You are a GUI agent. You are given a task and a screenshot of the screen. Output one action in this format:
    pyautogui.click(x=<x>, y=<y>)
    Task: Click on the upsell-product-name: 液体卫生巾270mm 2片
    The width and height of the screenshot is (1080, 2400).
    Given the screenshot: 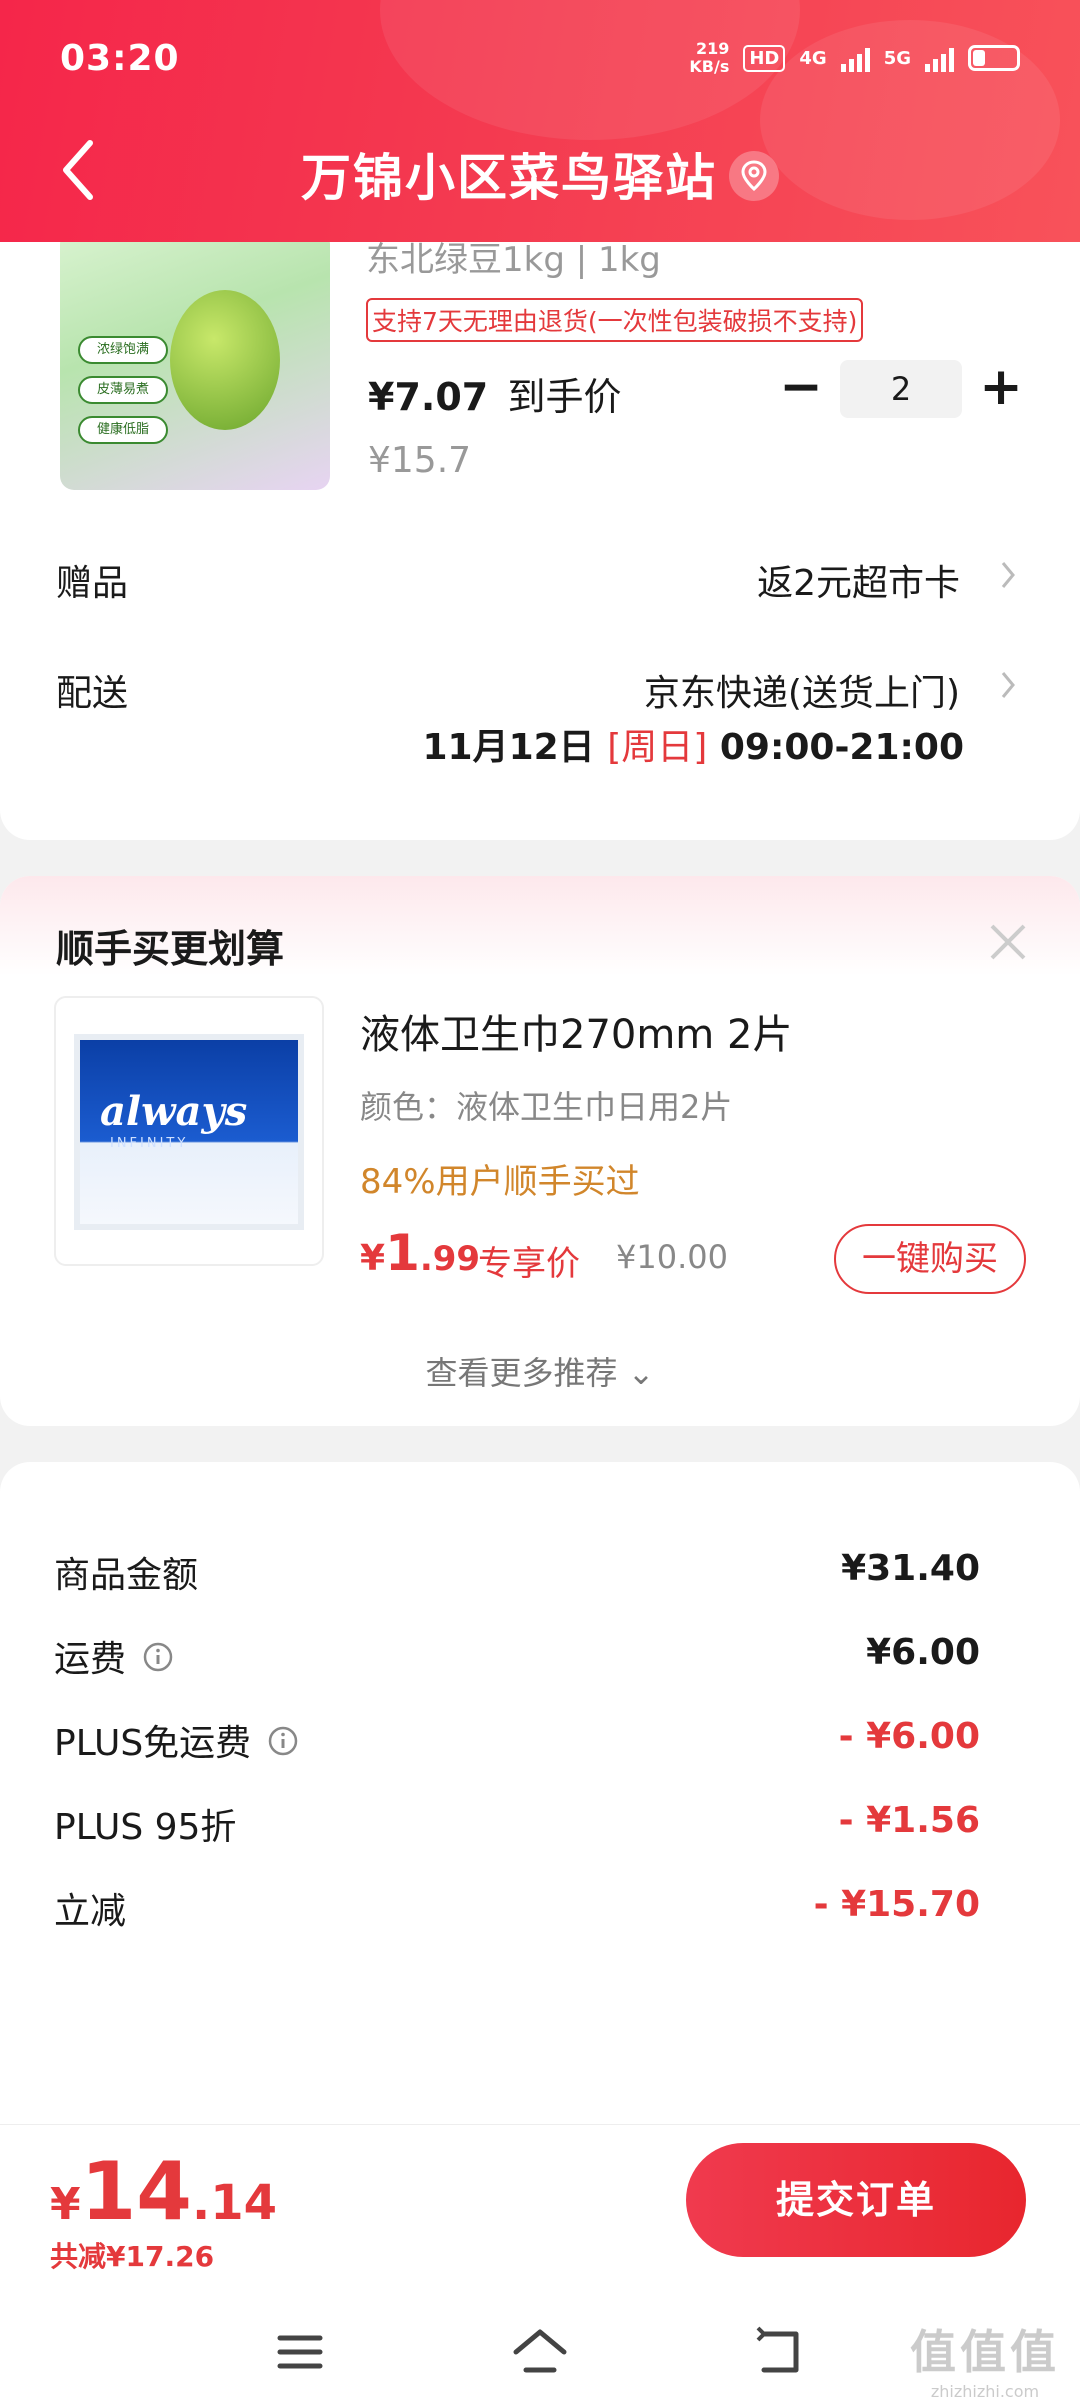 What is the action you would take?
    pyautogui.click(x=576, y=1031)
    